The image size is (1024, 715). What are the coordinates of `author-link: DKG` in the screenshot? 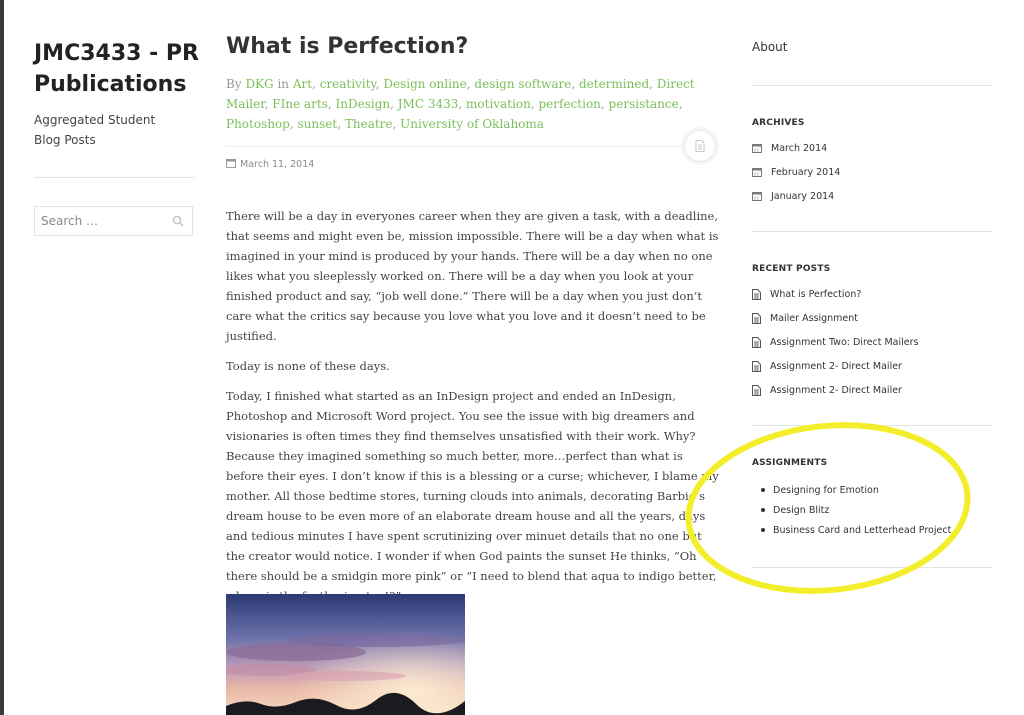 It's located at (259, 84).